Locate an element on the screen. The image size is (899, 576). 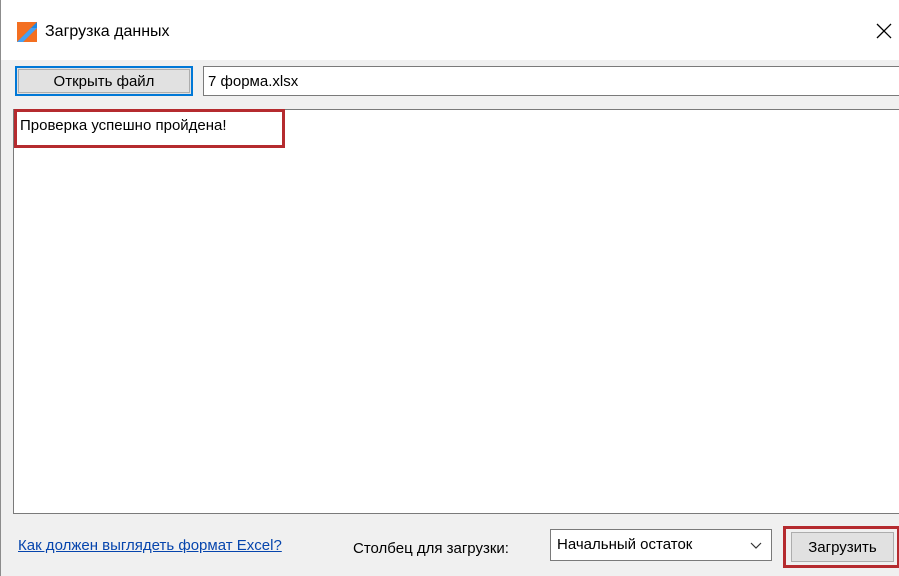
column-select-value: Начальный остаток is located at coordinates (625, 544).